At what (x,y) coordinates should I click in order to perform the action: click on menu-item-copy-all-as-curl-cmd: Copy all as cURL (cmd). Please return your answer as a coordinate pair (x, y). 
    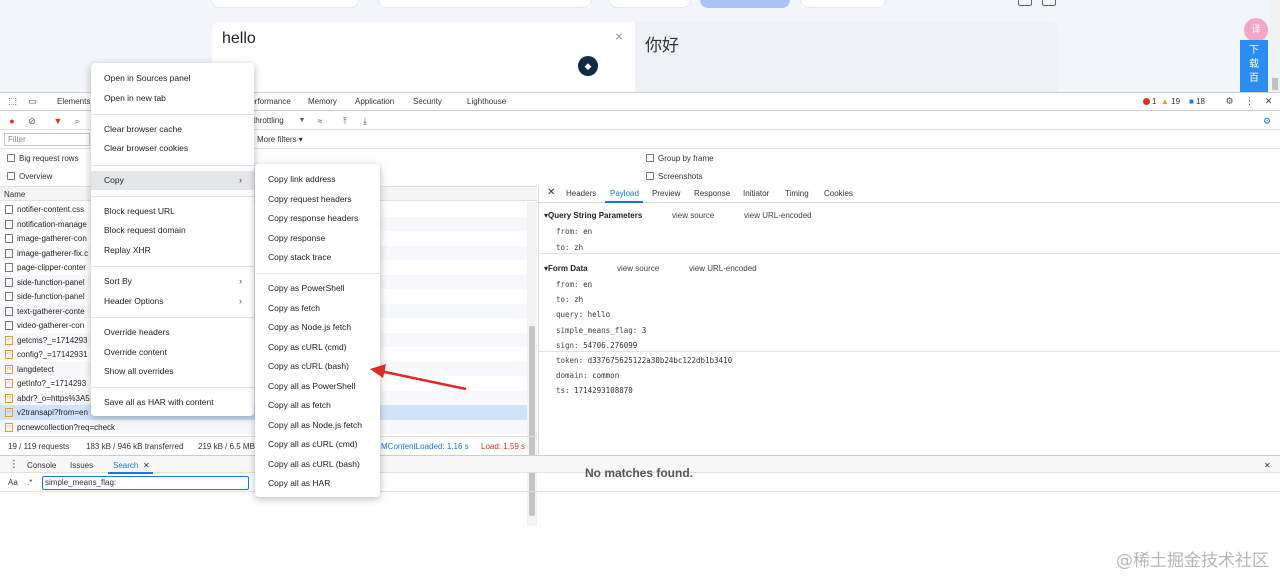
    Looking at the image, I should click on (317, 445).